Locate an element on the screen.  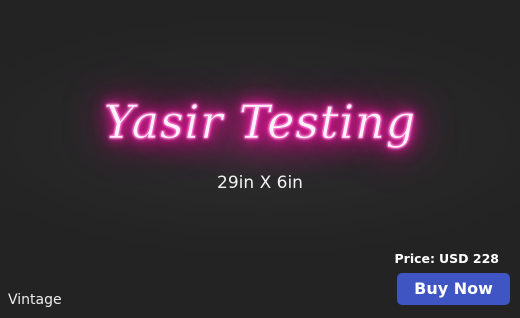
neon-sign-text: Yasir Testing is located at coordinates (260, 122).